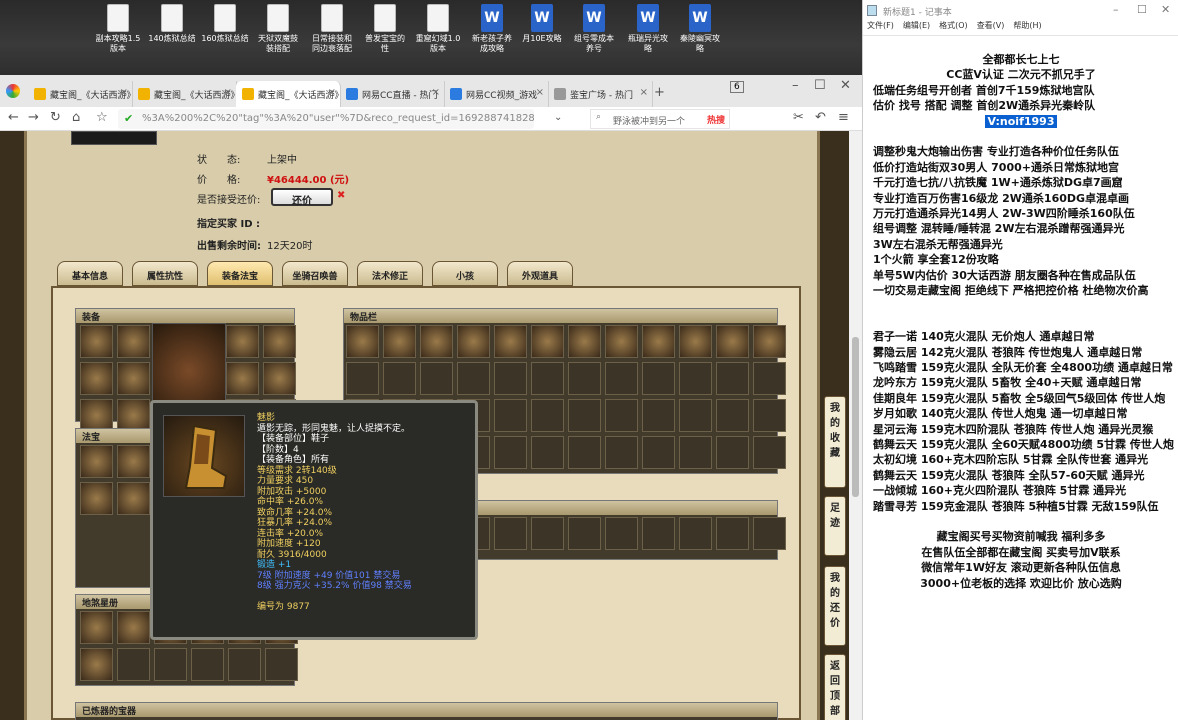 This screenshot has width=1178, height=720. I want to click on bargain-close-icon: ✖, so click(341, 195).